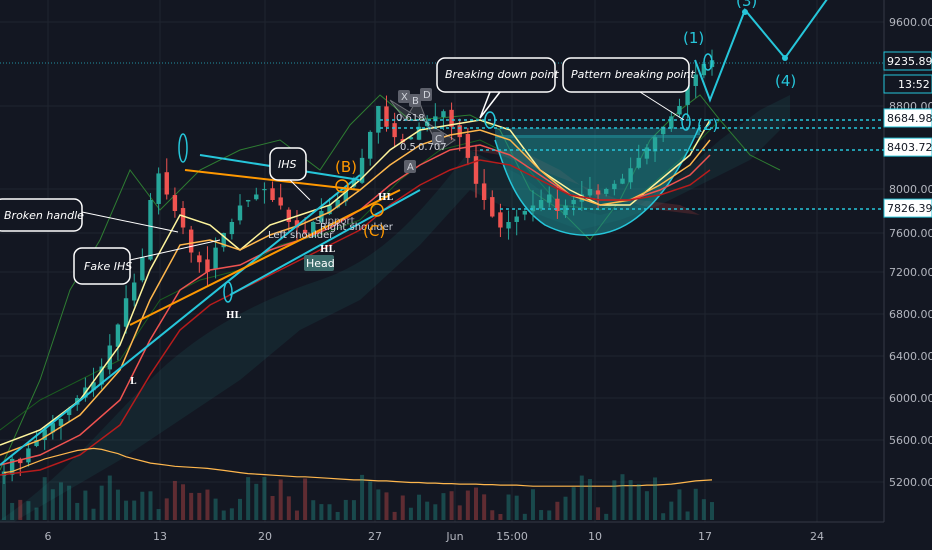  I want to click on wave-label-4: (4), so click(785, 81).